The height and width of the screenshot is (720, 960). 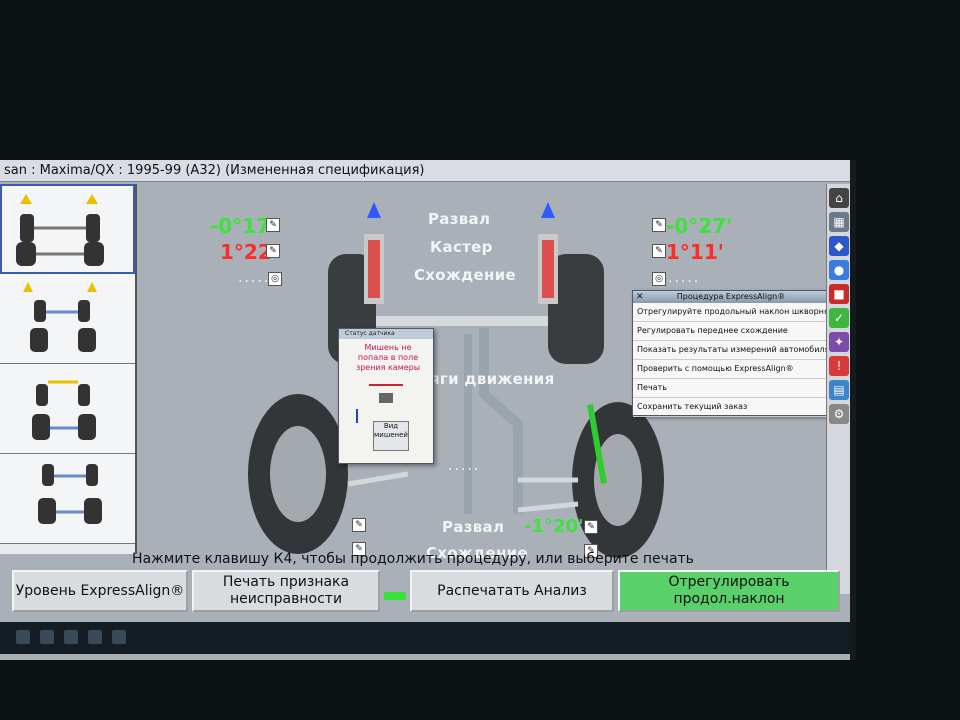 I want to click on camber-label: Развал, so click(x=459, y=219).